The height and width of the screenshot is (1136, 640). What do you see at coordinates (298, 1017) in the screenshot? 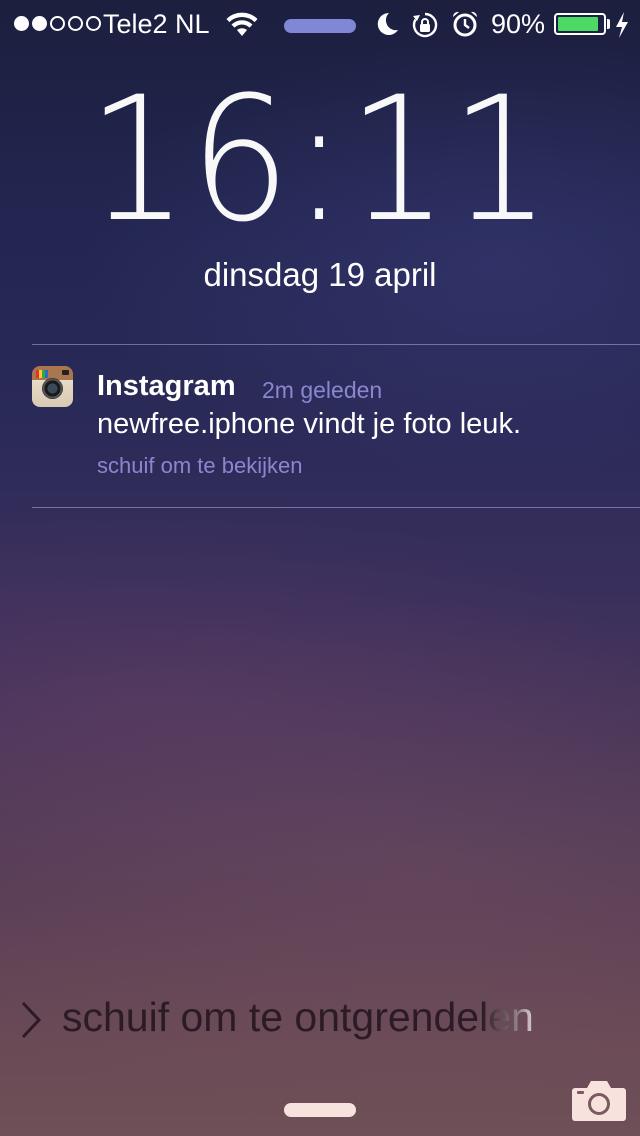
I see `slide-to-unlock: schuif om te ontgrendelen` at bounding box center [298, 1017].